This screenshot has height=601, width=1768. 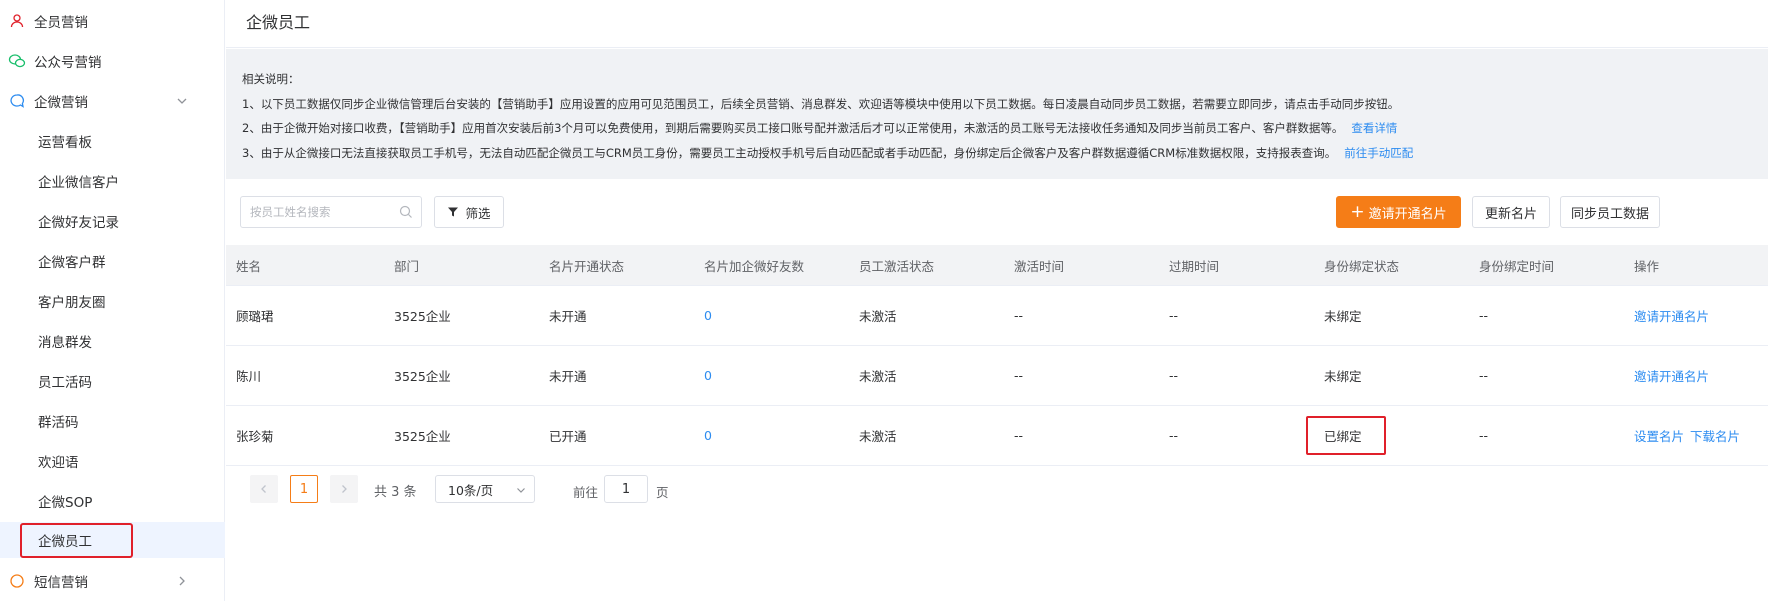 What do you see at coordinates (1019, 315) in the screenshot?
I see `activation-time: --` at bounding box center [1019, 315].